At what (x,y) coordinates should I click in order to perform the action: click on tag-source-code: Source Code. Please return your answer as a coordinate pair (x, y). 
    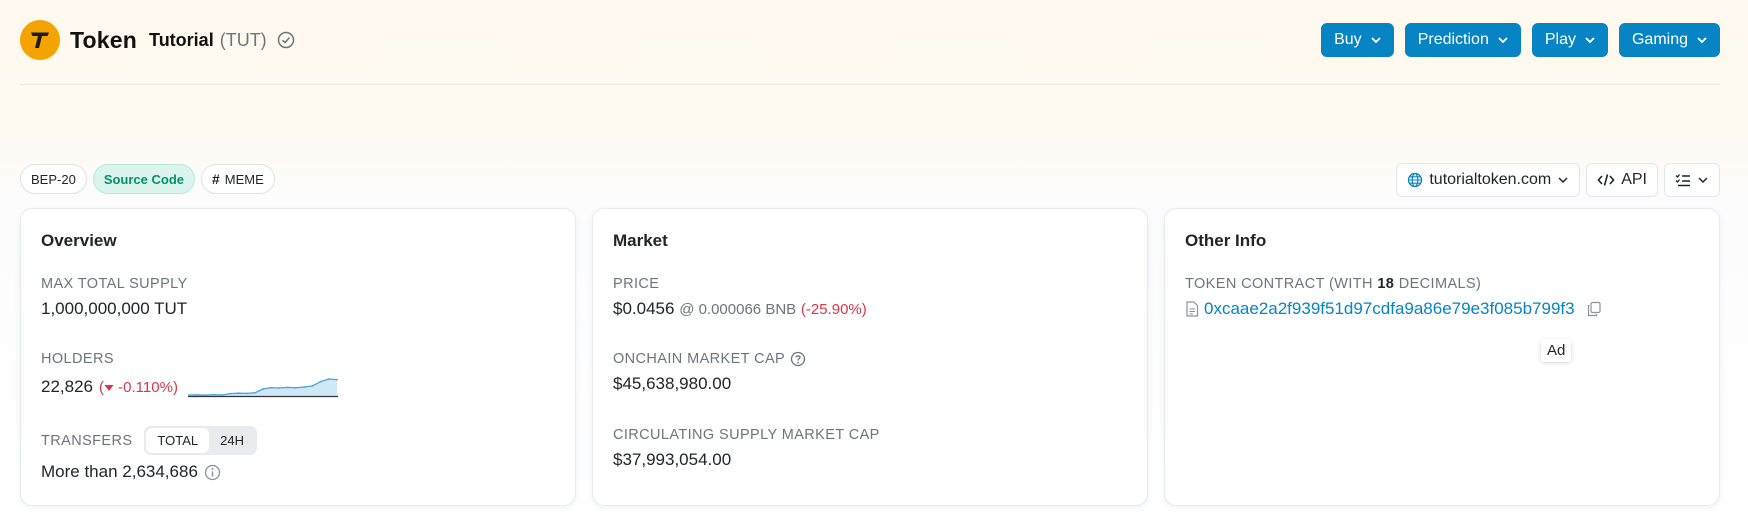
    Looking at the image, I should click on (143, 179).